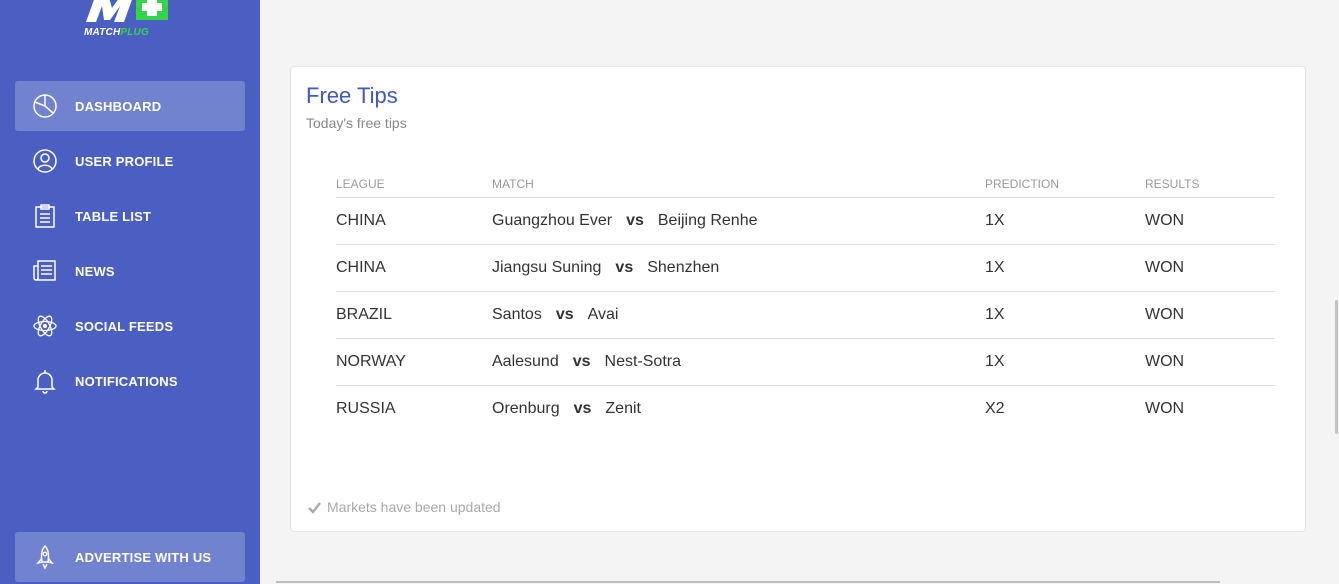 The height and width of the screenshot is (584, 1339). Describe the element at coordinates (642, 361) in the screenshot. I see `away-team: Nest-Sotra` at that location.